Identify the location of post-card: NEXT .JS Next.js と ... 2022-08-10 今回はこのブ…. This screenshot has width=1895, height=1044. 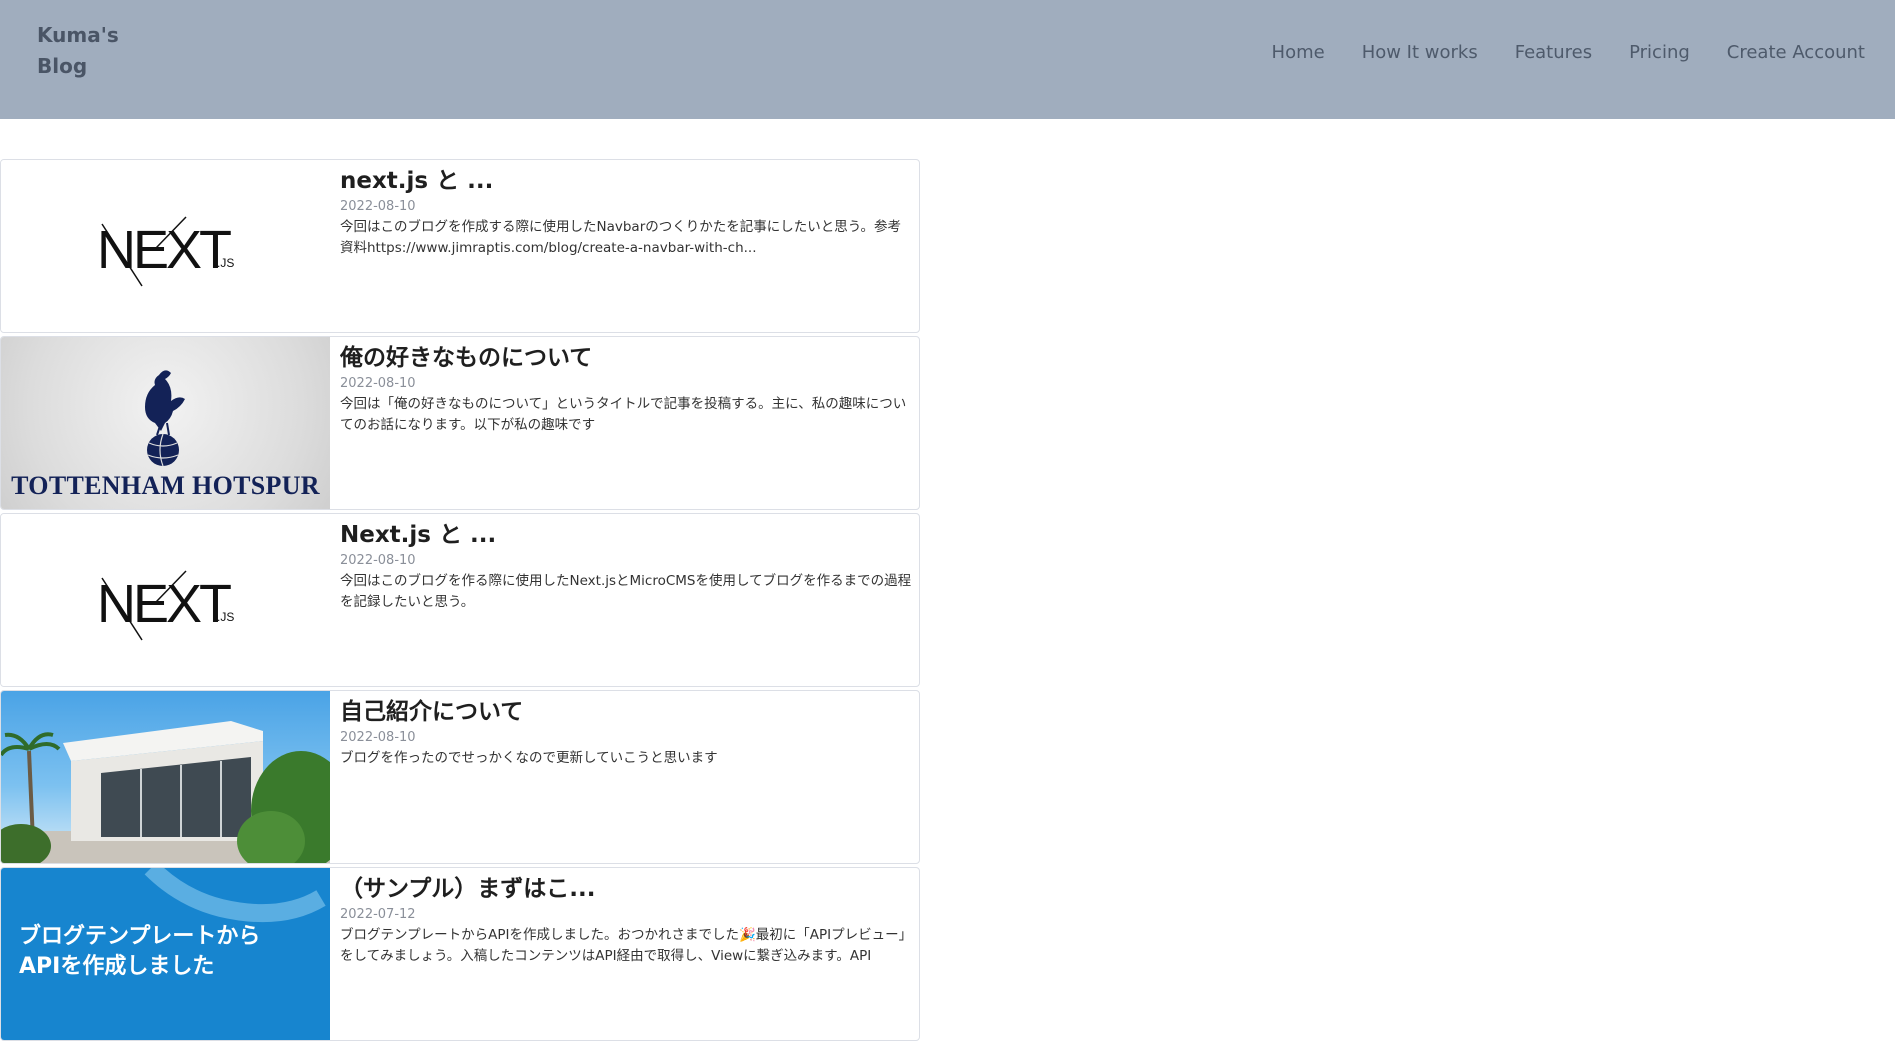
(460, 600).